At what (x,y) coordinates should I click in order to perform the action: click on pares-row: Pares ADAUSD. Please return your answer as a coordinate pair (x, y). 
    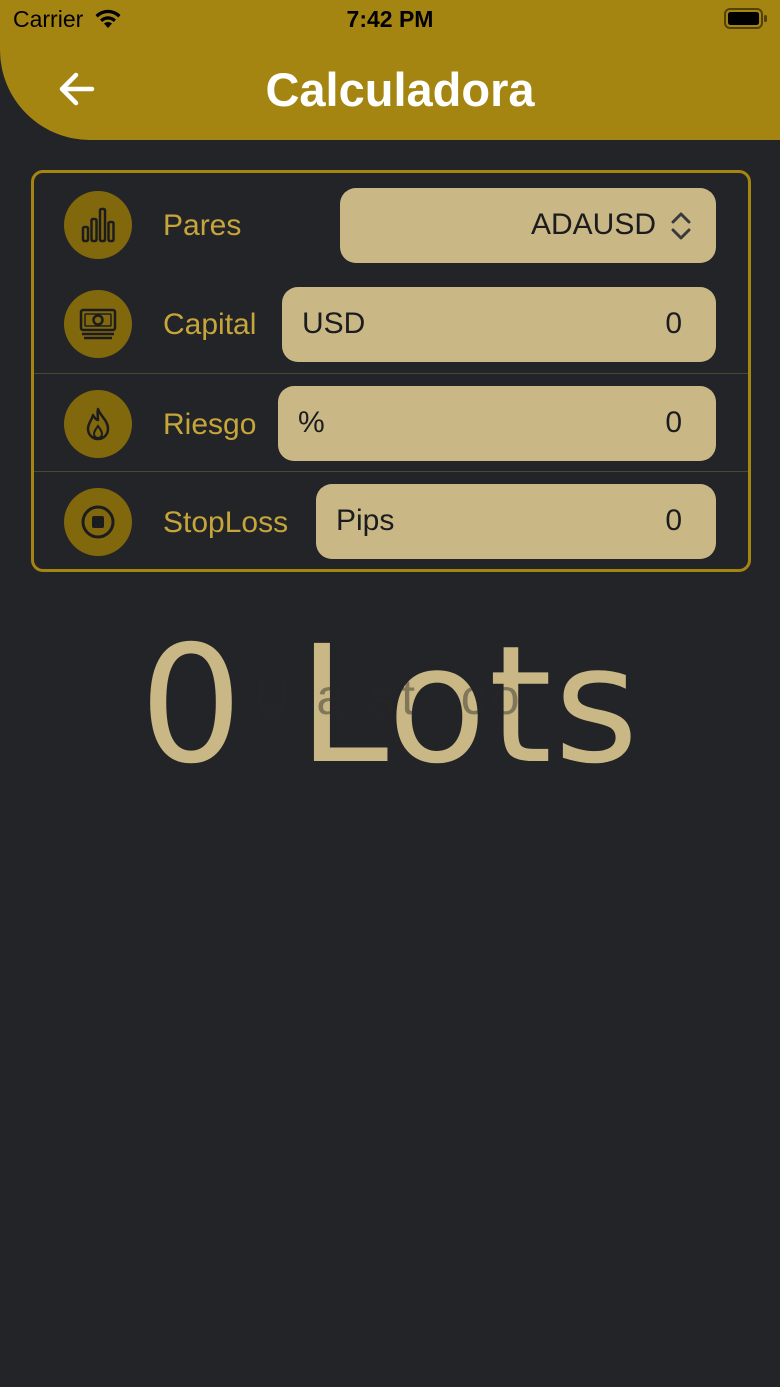
    Looking at the image, I should click on (391, 225).